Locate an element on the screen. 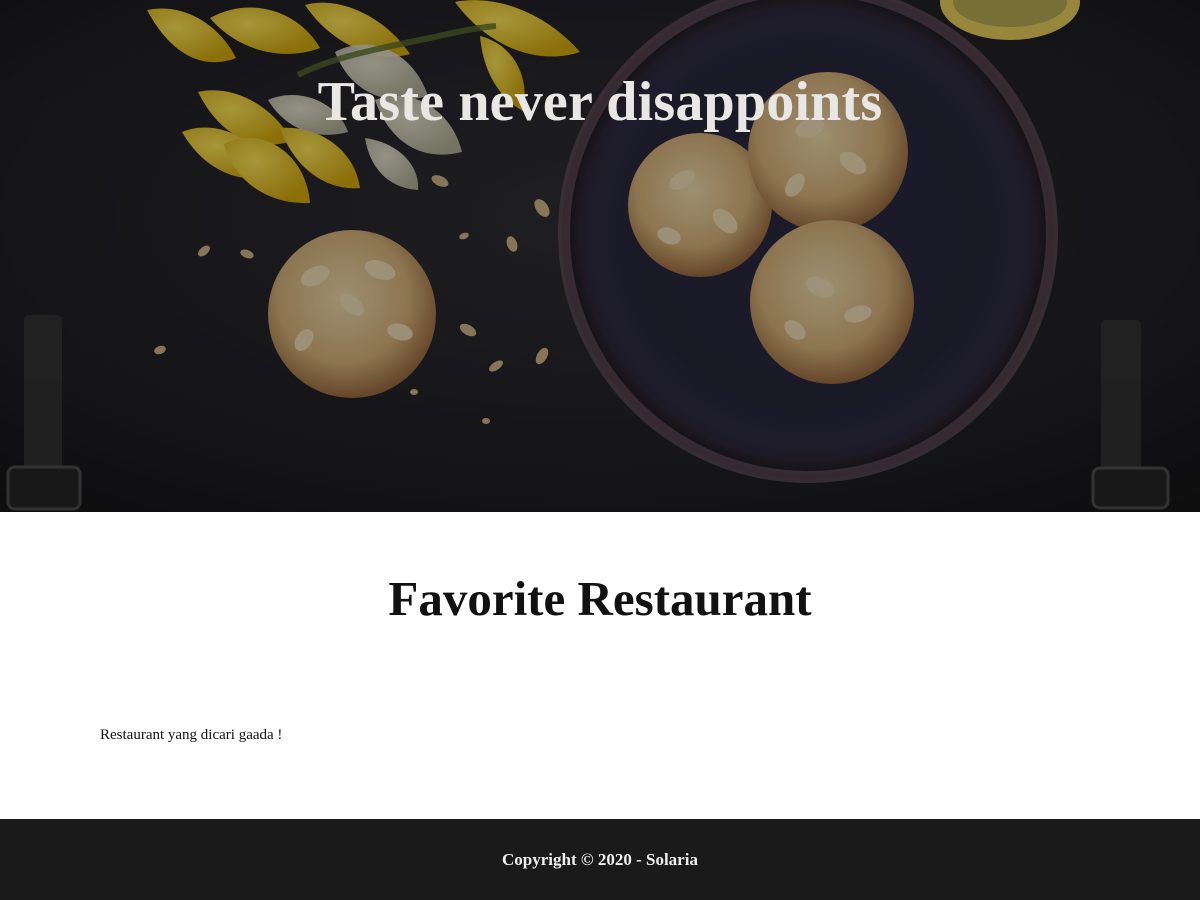  footer: Copyright © 2020 - Solaria is located at coordinates (600, 859).